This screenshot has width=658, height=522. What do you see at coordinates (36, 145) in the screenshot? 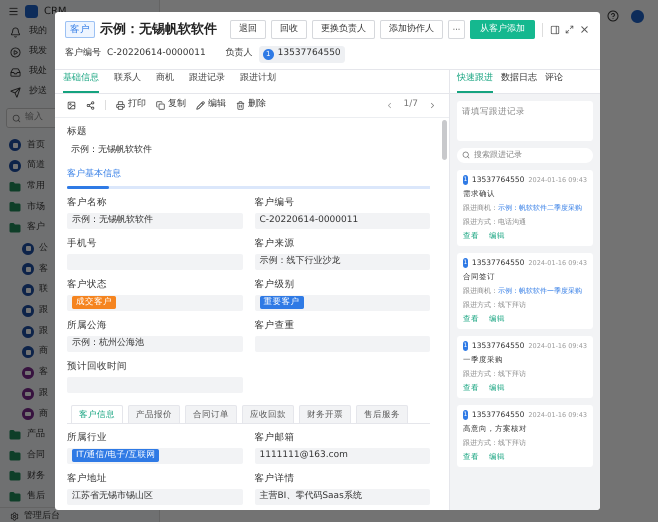
I see `nav-item: 首页` at bounding box center [36, 145].